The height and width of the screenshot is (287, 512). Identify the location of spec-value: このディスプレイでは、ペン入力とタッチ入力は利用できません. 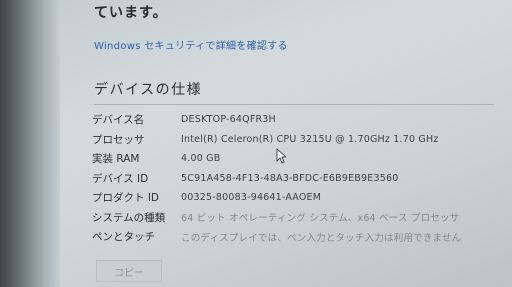
(321, 238).